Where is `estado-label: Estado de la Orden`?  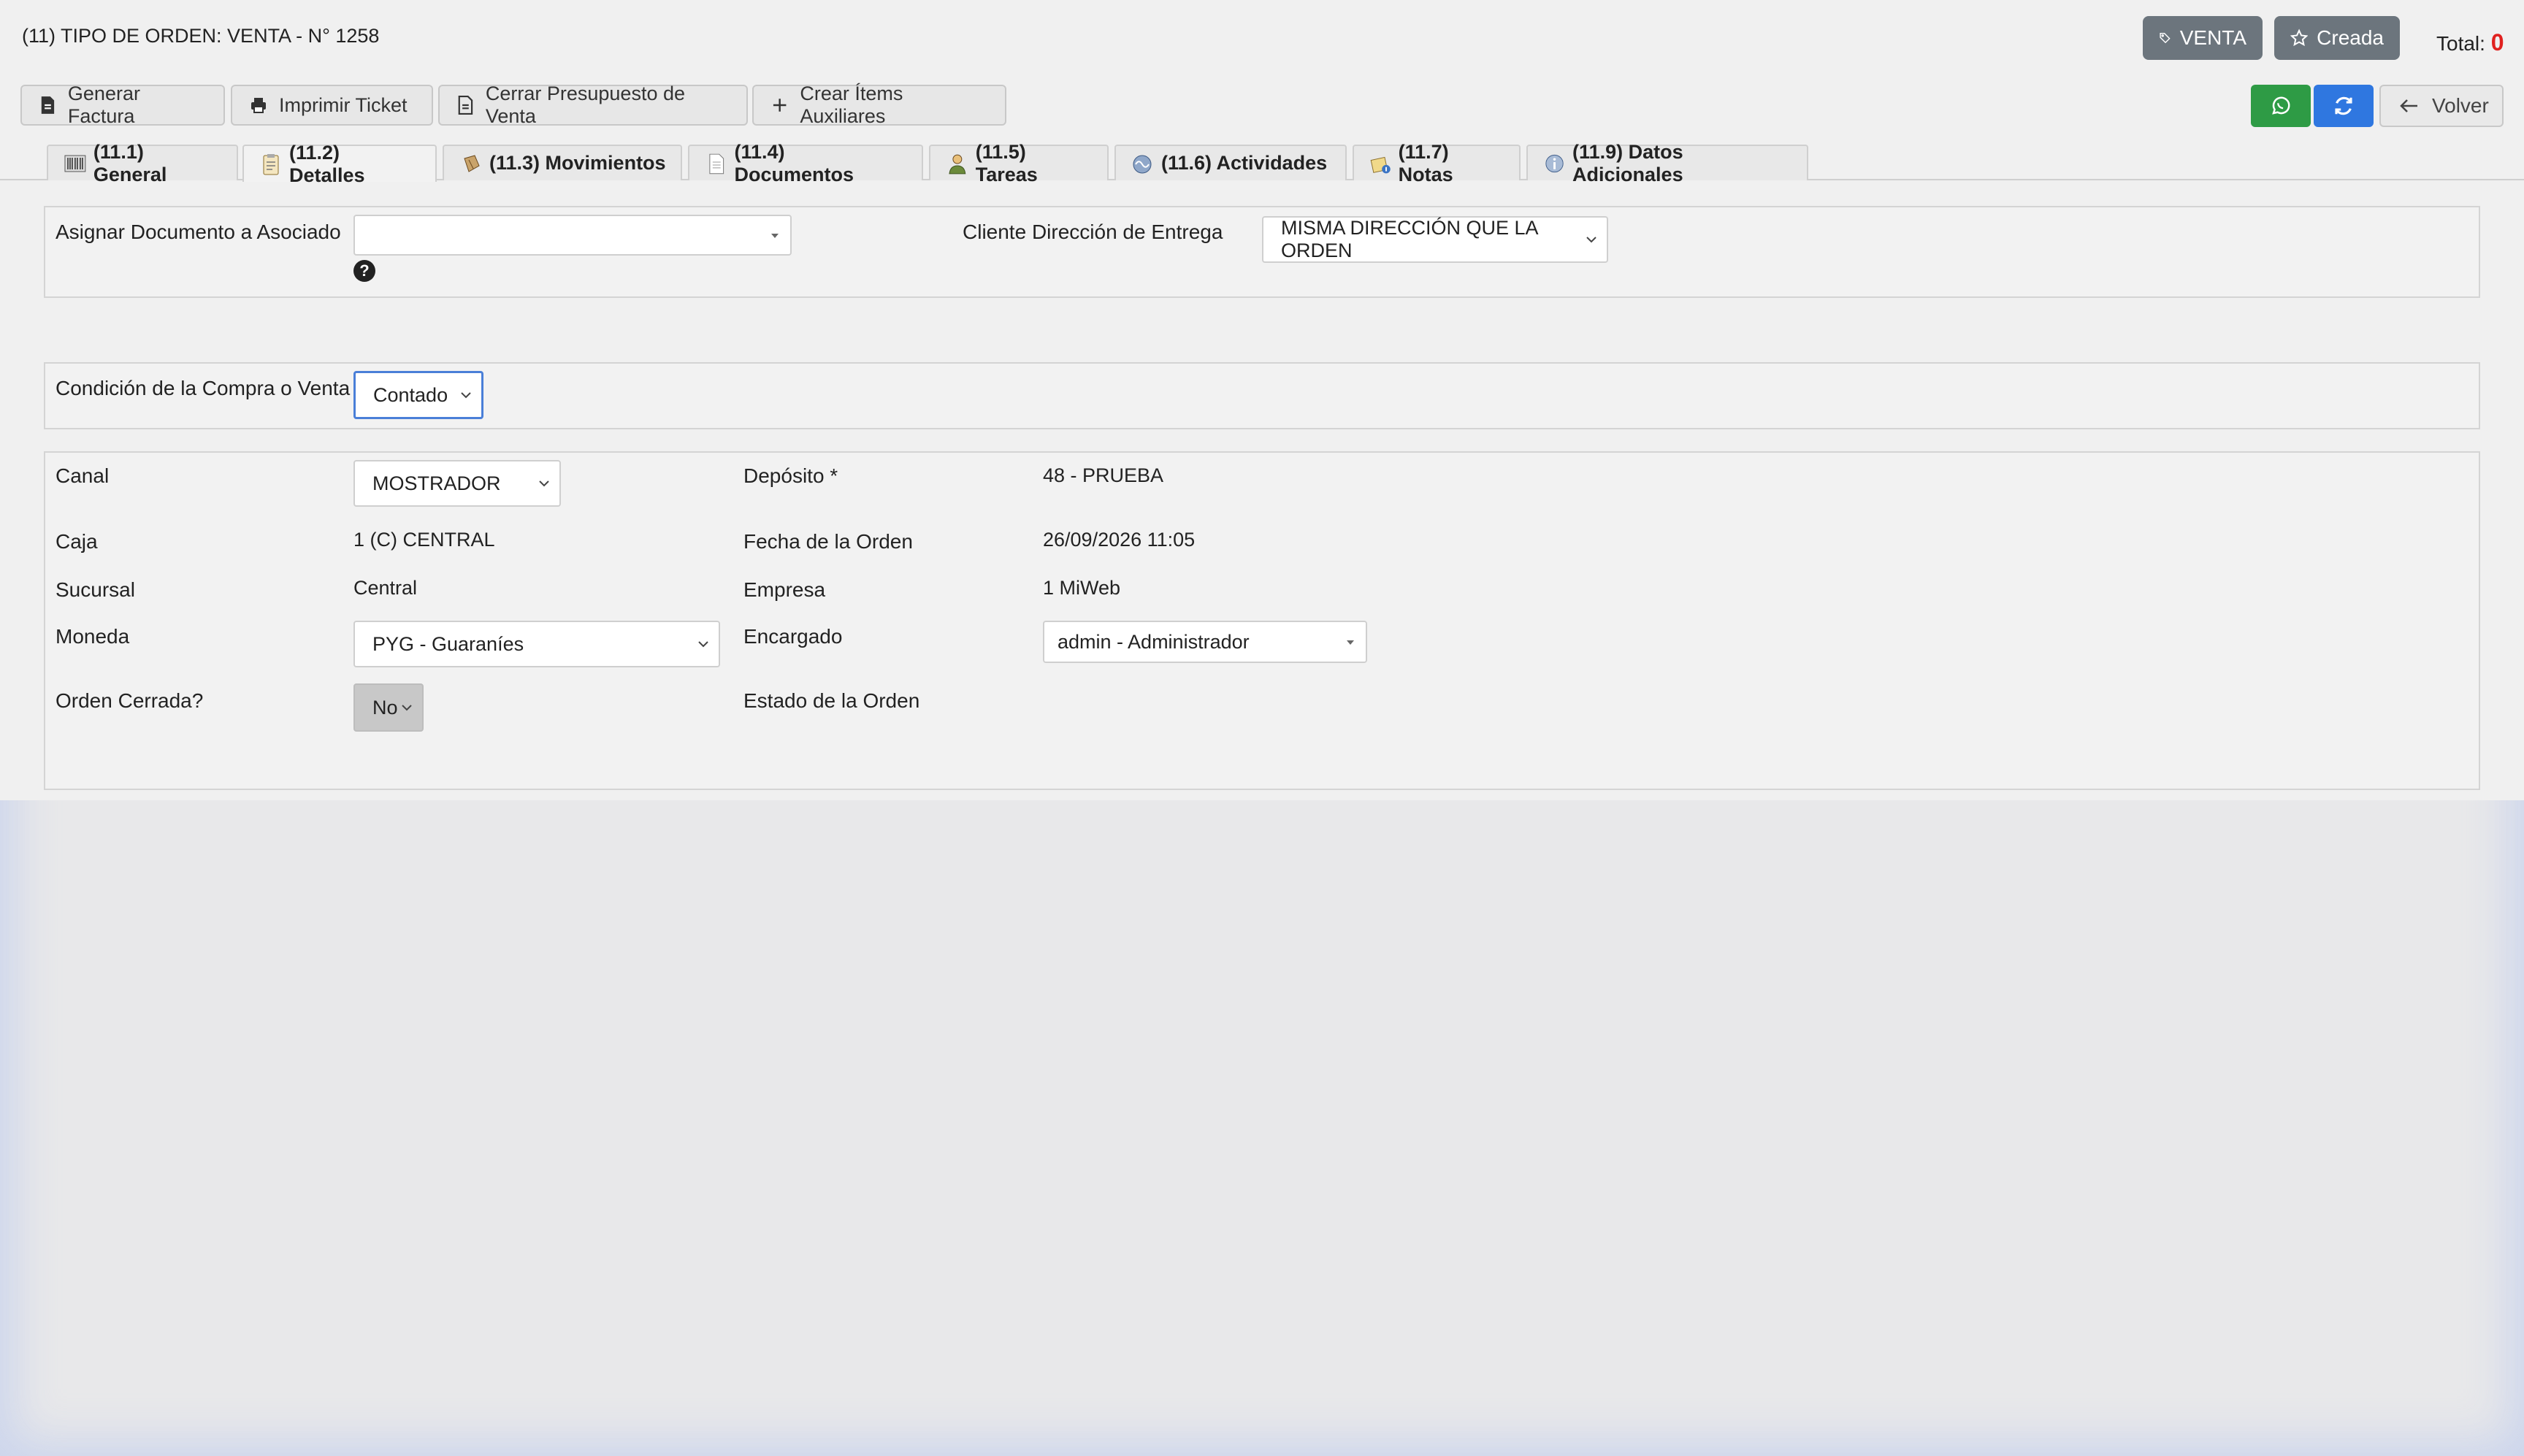 estado-label: Estado de la Orden is located at coordinates (831, 700).